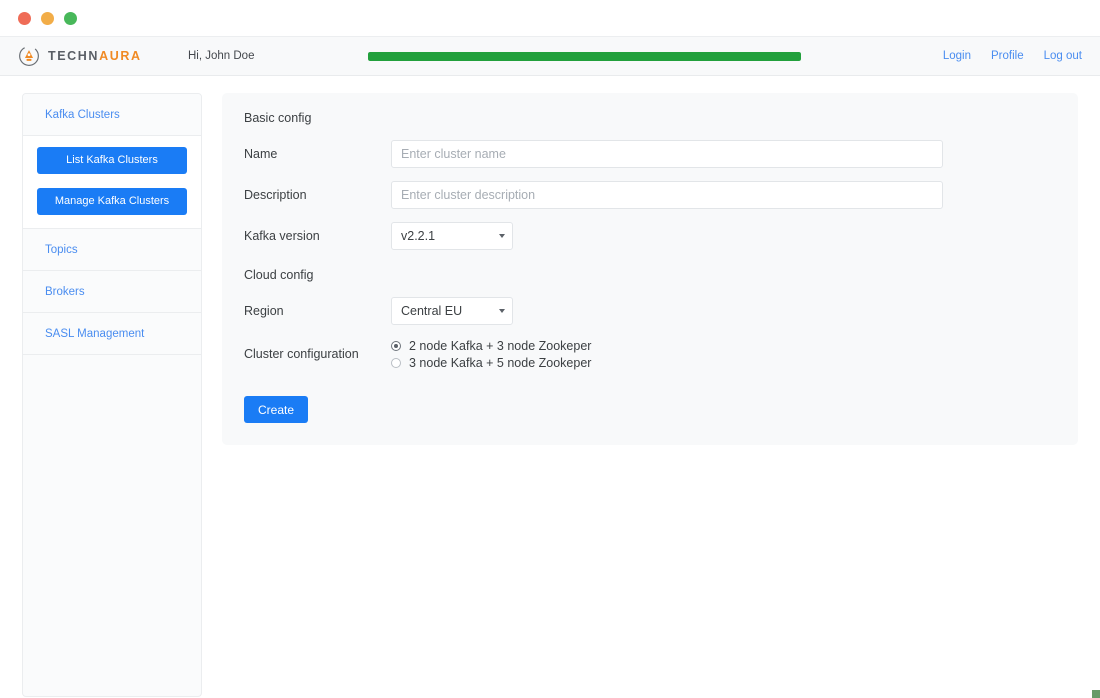 The image size is (1100, 698). What do you see at coordinates (957, 56) in the screenshot?
I see `nav-link-login: Login` at bounding box center [957, 56].